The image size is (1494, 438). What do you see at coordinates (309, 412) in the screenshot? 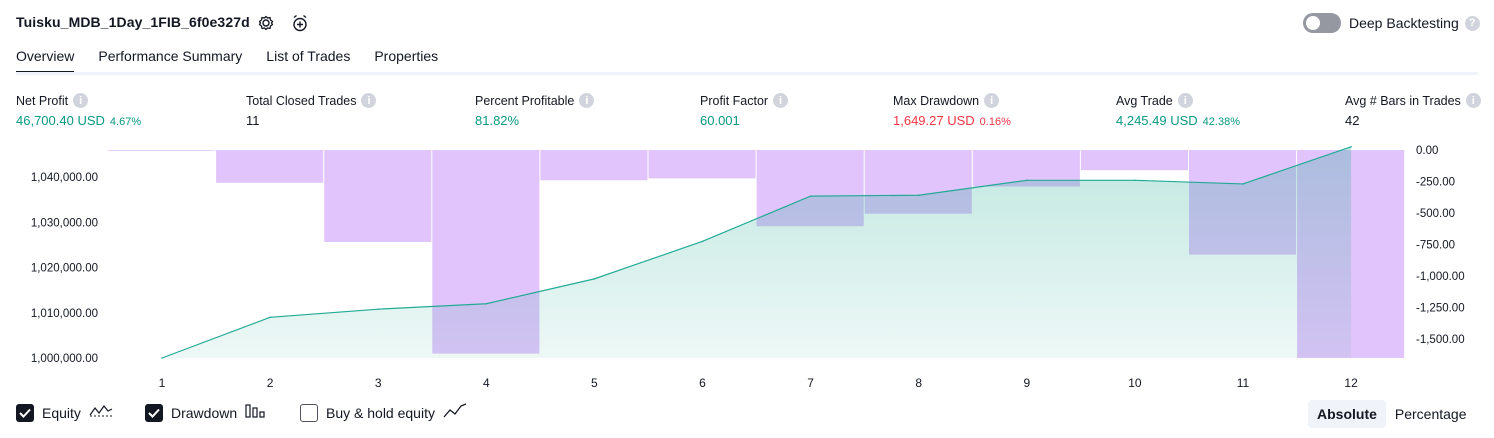
I see `buy-hold-checkbox` at bounding box center [309, 412].